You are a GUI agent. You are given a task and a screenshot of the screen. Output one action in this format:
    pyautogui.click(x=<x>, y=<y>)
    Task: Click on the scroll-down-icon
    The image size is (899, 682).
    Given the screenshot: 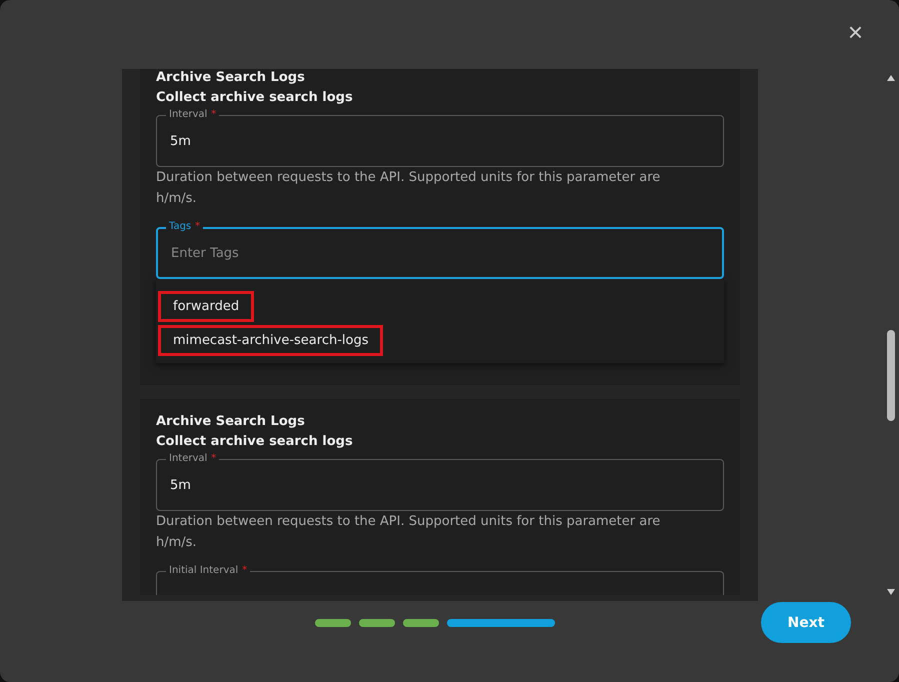 What is the action you would take?
    pyautogui.click(x=891, y=592)
    